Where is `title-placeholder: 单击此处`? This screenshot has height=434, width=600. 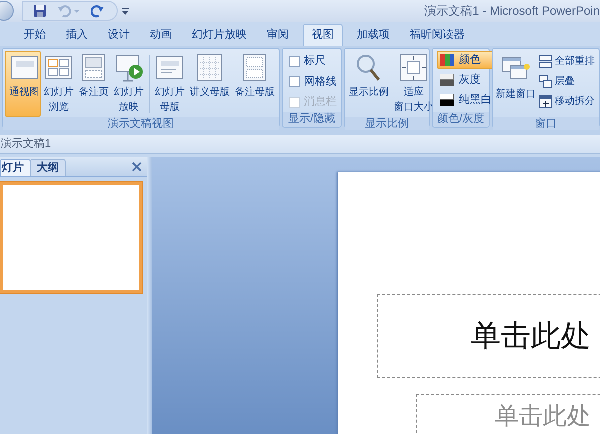
title-placeholder: 单击此处 is located at coordinates (488, 336).